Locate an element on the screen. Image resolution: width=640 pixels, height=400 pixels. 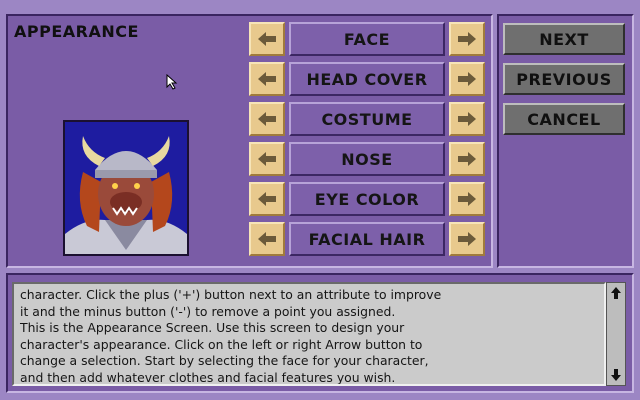
previous-button: PREVIOUS is located at coordinates (564, 79).